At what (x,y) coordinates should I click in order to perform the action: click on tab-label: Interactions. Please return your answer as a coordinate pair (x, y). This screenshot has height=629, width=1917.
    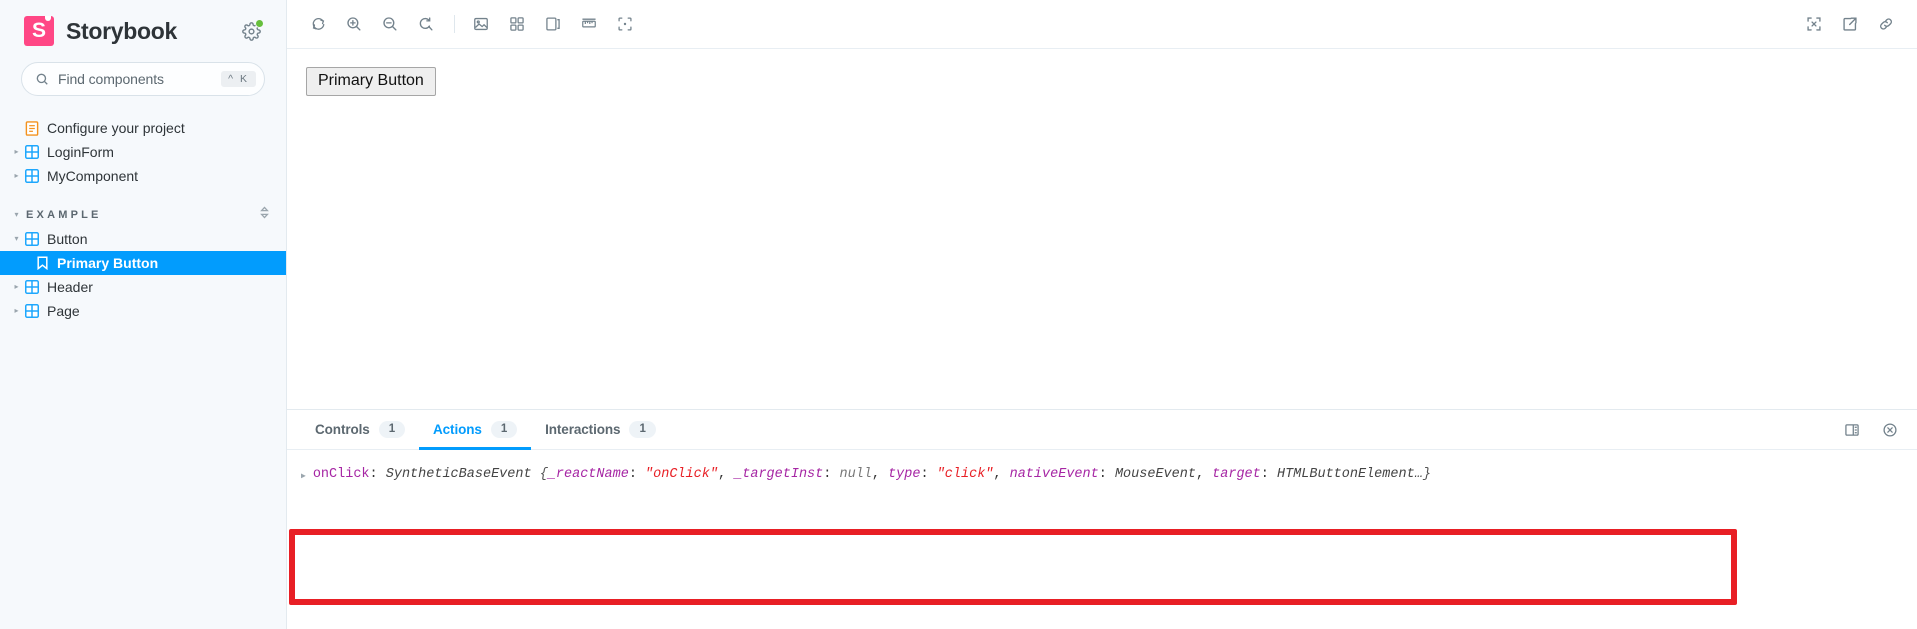
    Looking at the image, I should click on (583, 429).